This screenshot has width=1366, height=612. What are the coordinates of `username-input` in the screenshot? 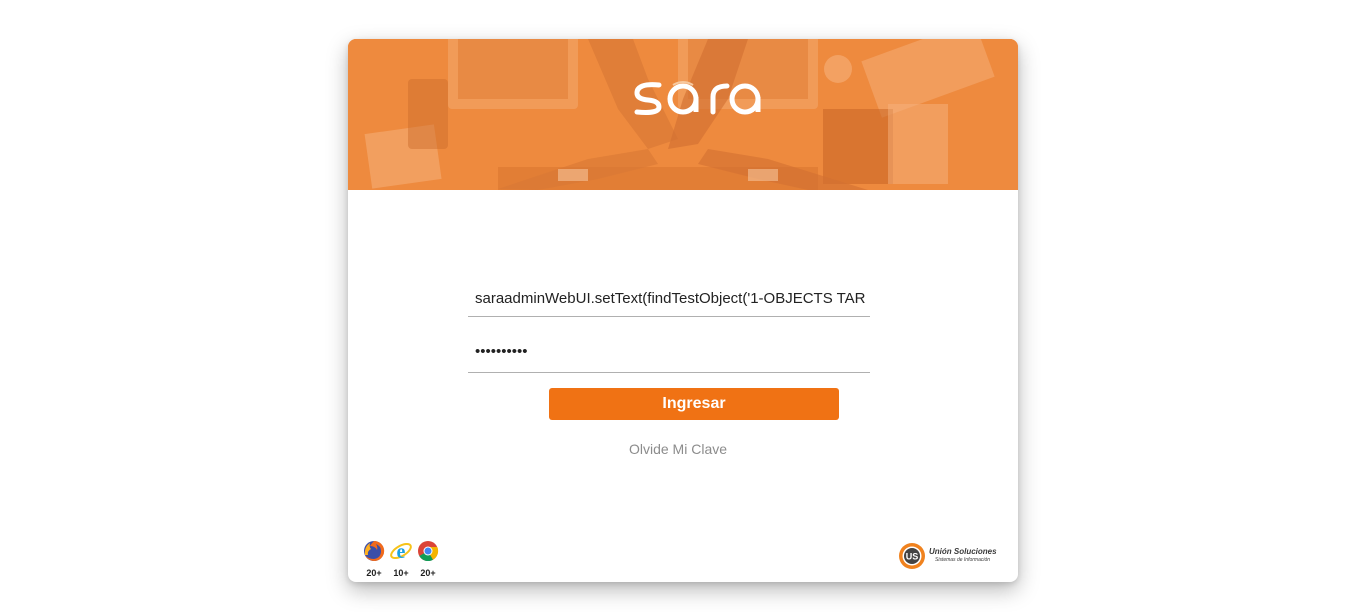 It's located at (670, 298).